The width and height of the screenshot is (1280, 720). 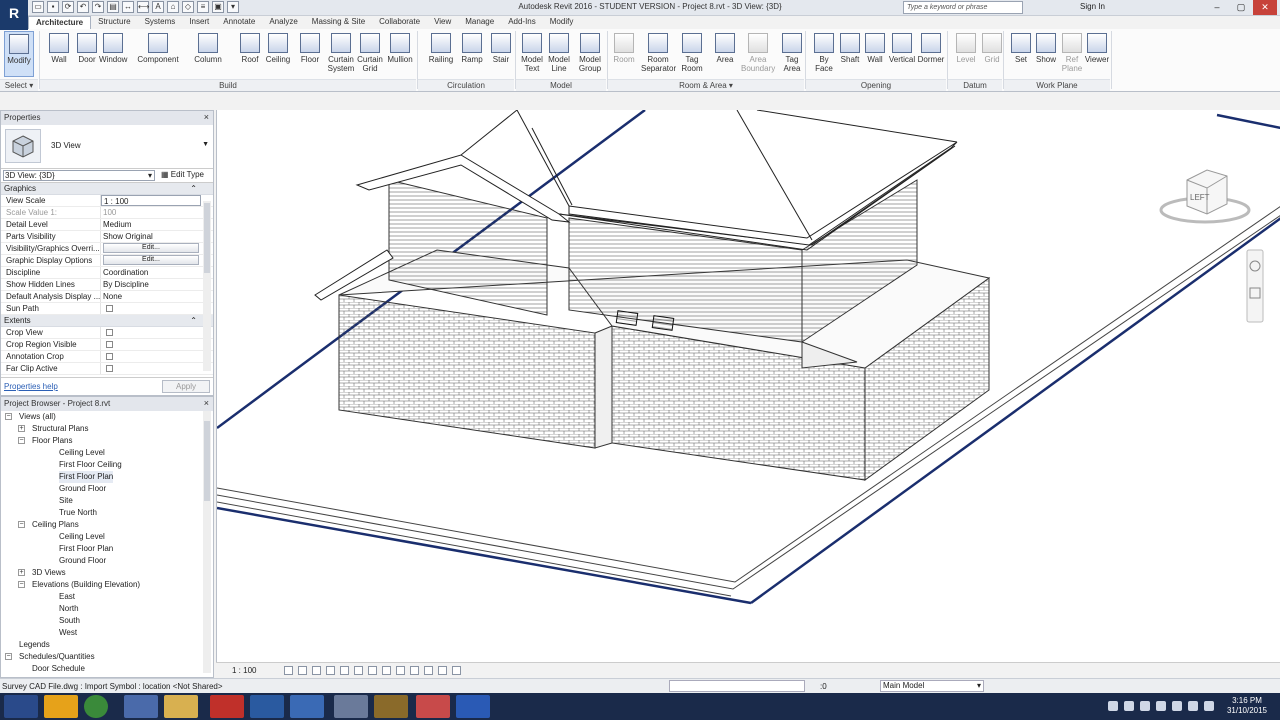 I want to click on chrome-icon, so click(x=96, y=706).